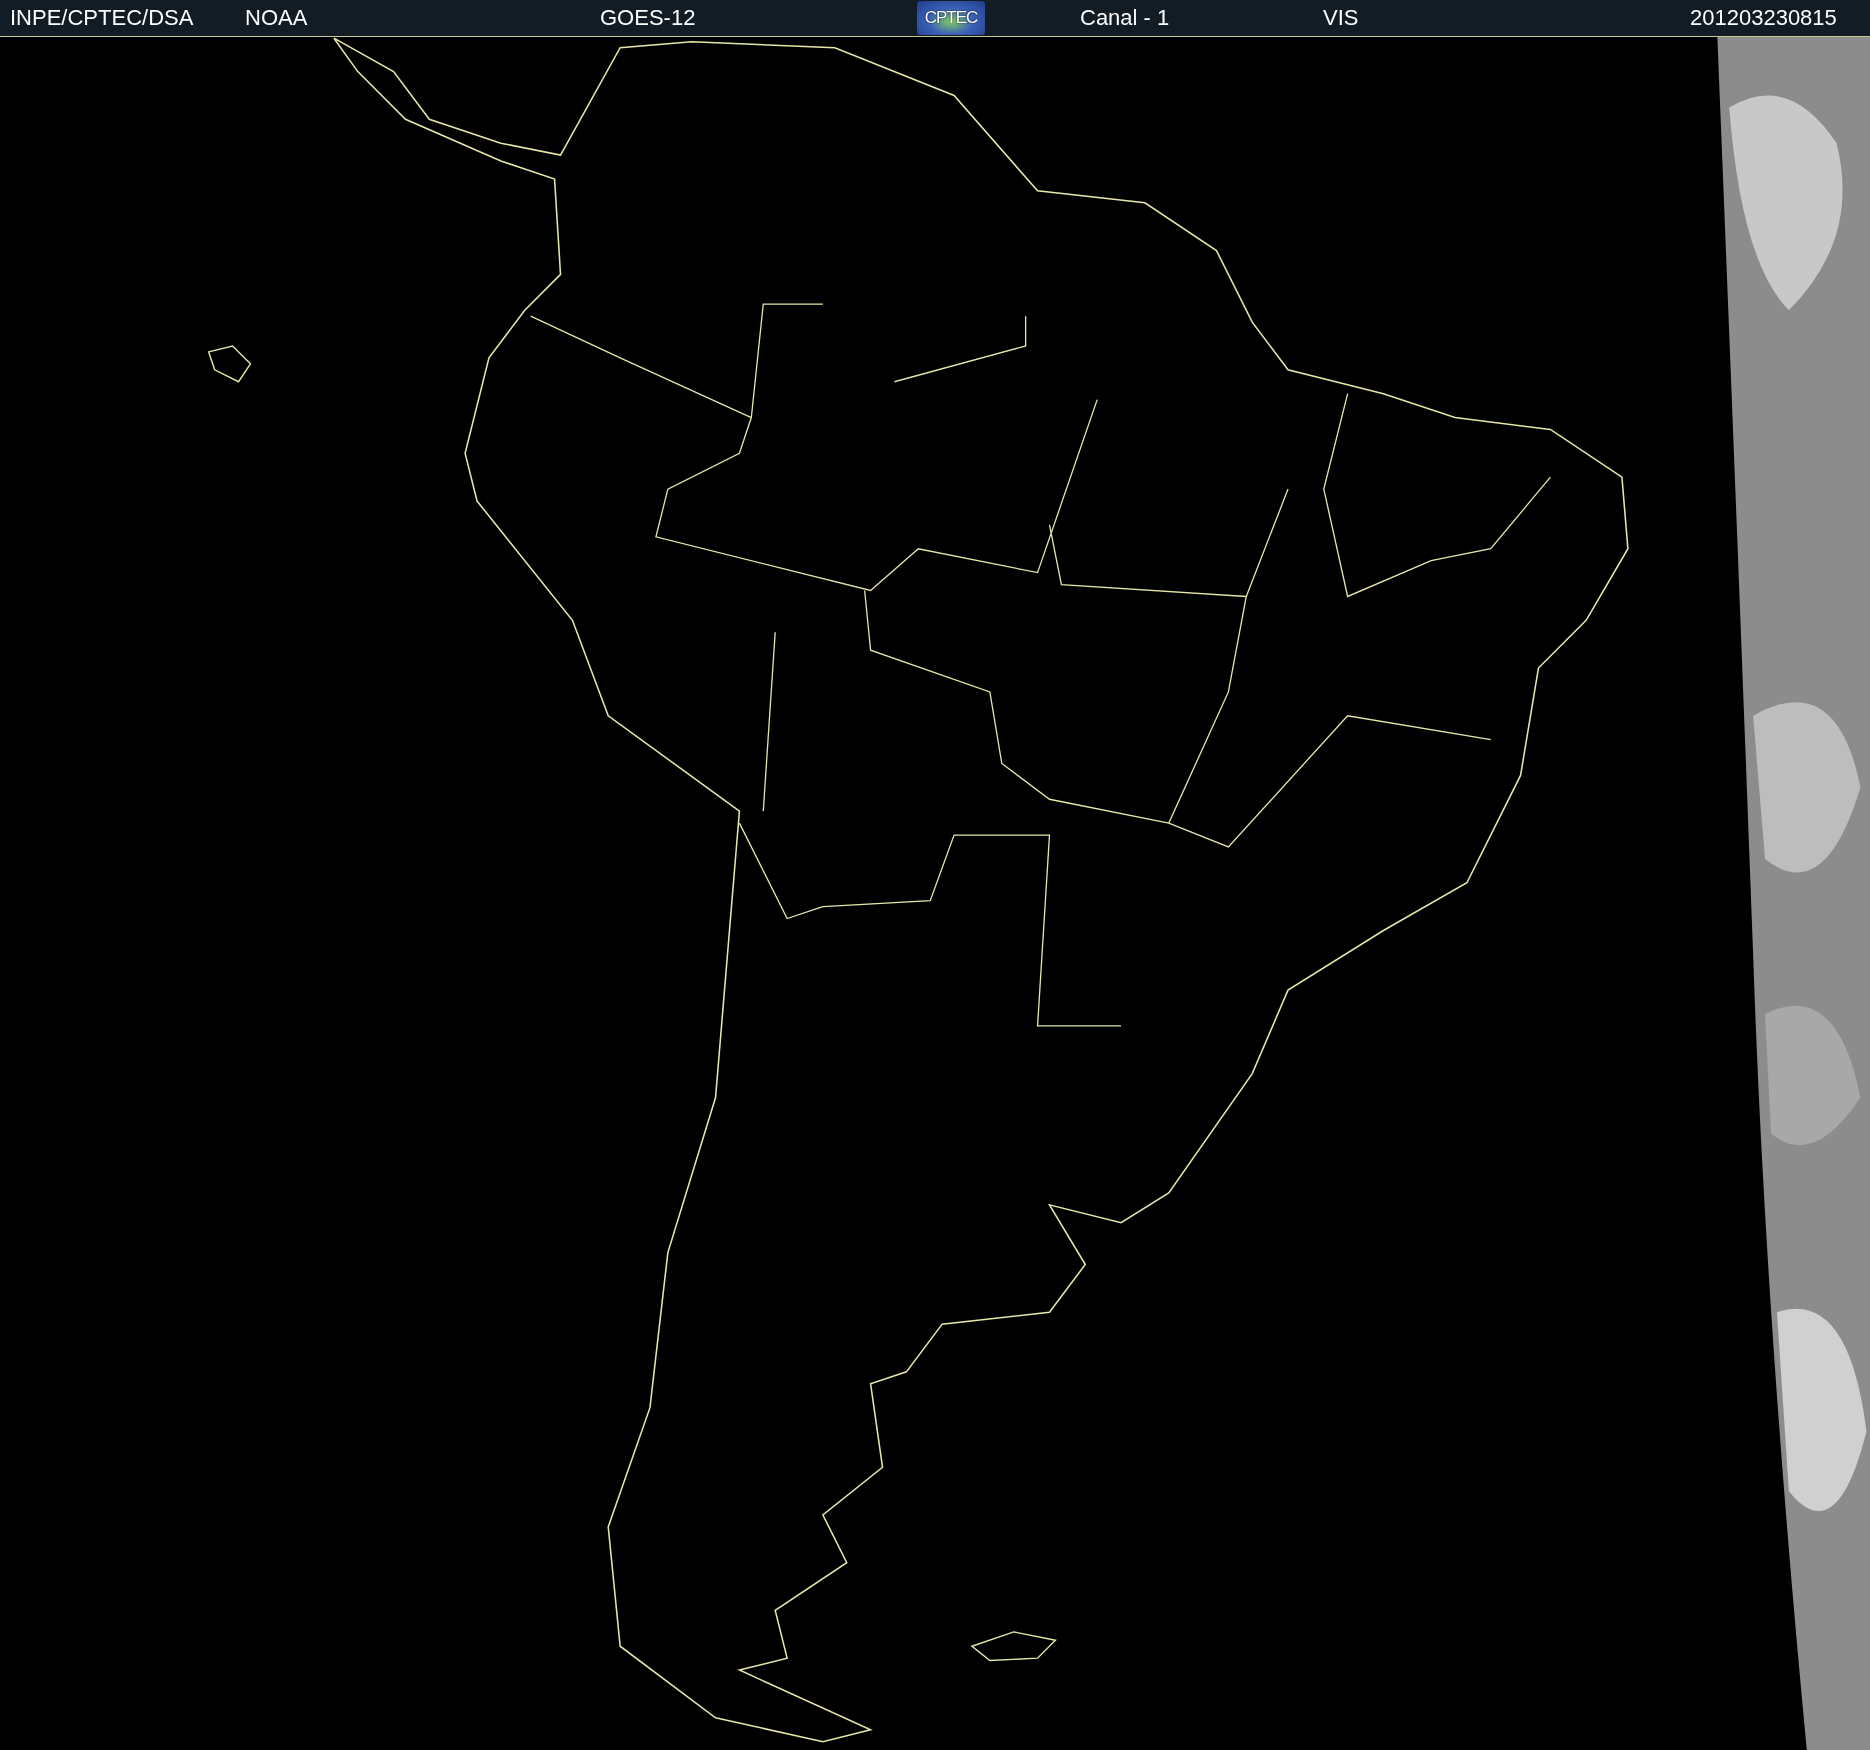  What do you see at coordinates (277, 18) in the screenshot?
I see `header-label: NOAA` at bounding box center [277, 18].